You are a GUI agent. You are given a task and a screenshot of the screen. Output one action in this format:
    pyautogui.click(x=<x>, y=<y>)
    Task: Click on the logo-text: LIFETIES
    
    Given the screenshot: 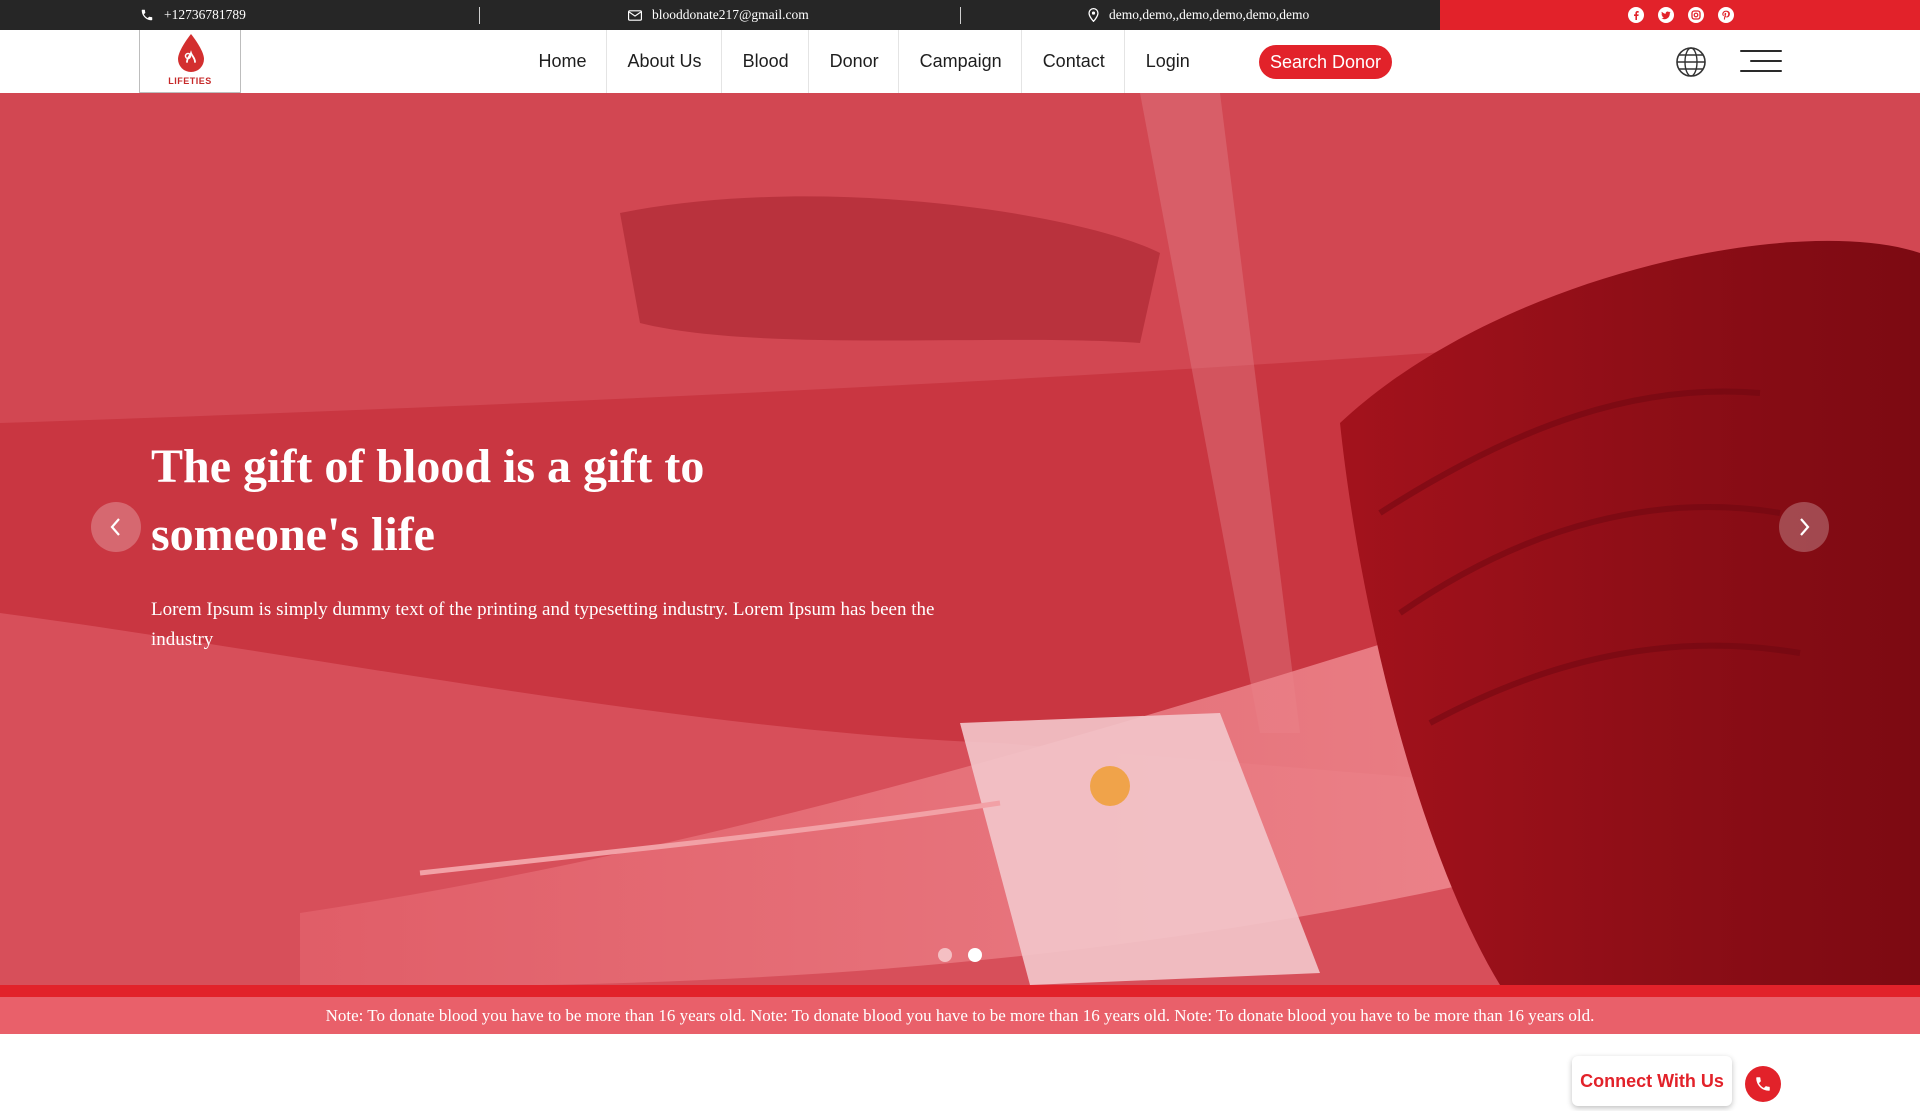 What is the action you would take?
    pyautogui.click(x=190, y=81)
    